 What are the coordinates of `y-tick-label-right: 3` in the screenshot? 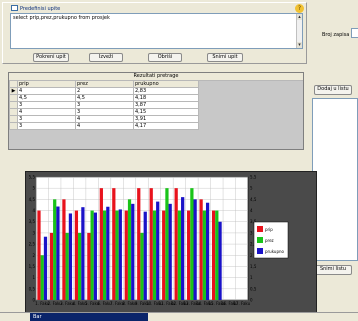 It's located at (251, 232).